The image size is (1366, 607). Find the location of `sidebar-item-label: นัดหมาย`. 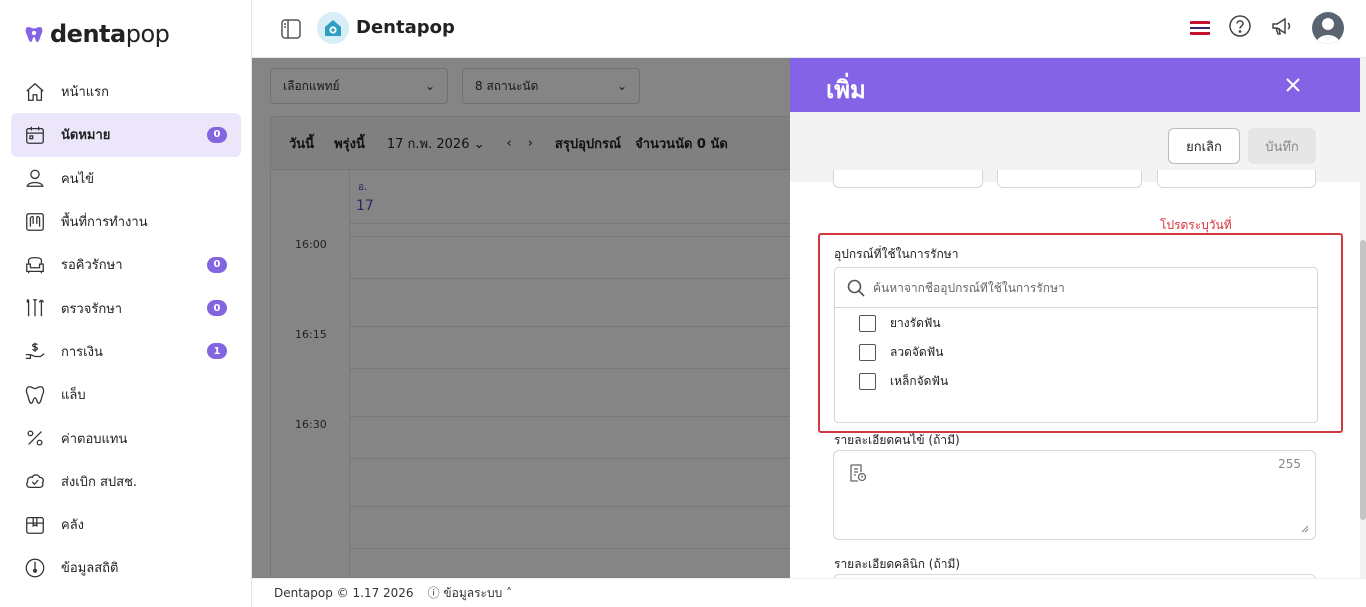

sidebar-item-label: นัดหมาย is located at coordinates (86, 136).